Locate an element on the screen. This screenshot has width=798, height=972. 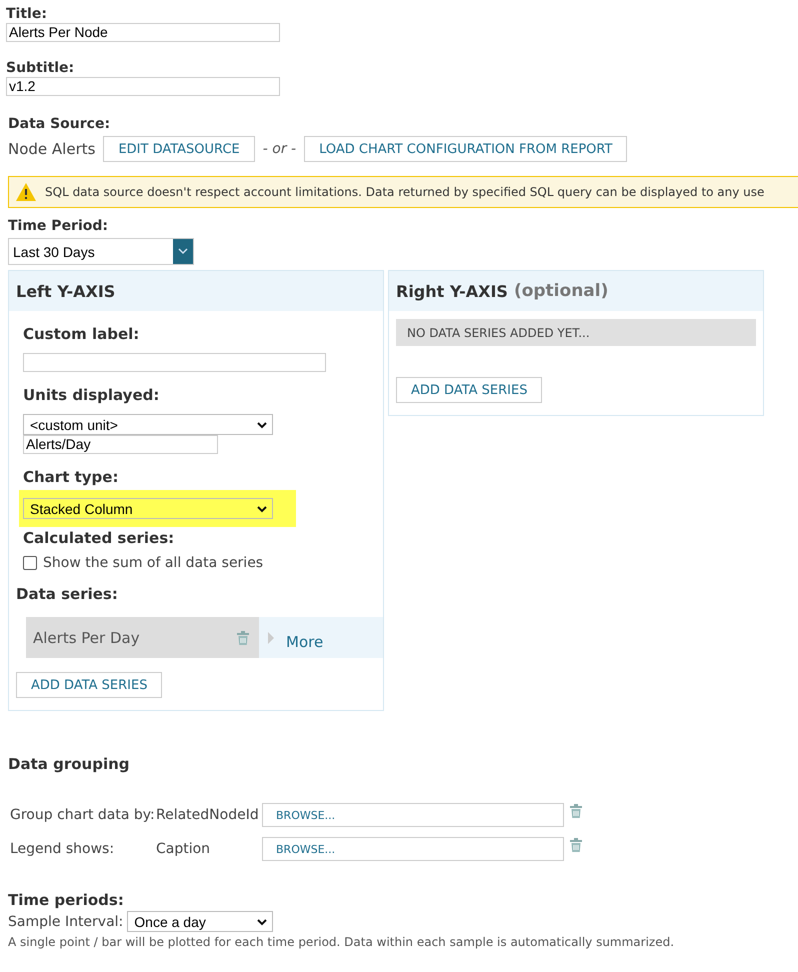
field-label: Subtitle: is located at coordinates (41, 68).